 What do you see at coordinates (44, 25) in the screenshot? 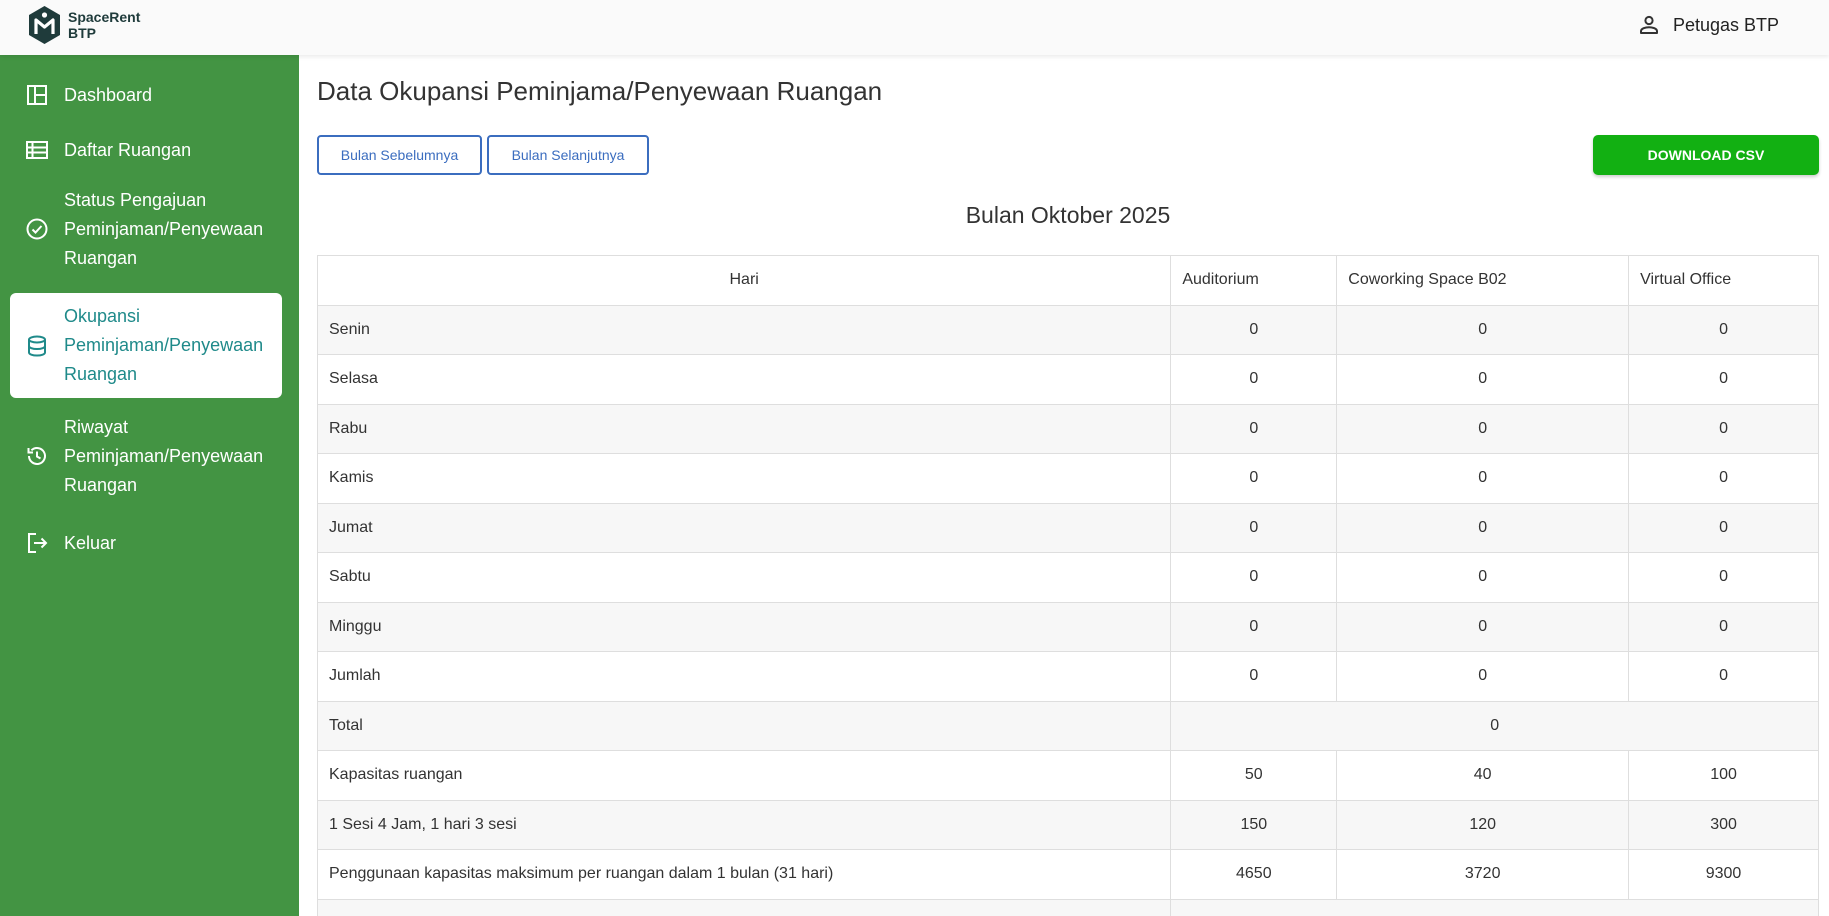
I see `spacerent-logo-icon` at bounding box center [44, 25].